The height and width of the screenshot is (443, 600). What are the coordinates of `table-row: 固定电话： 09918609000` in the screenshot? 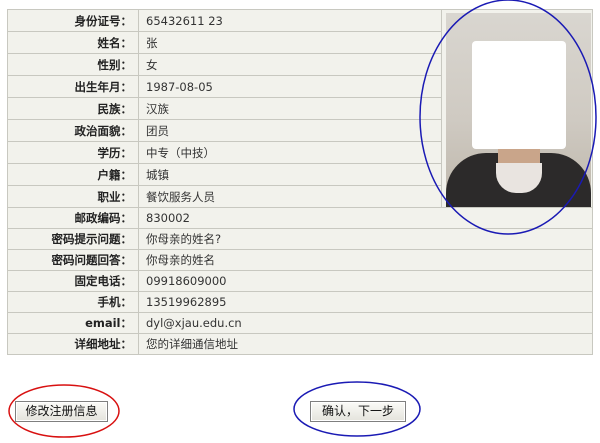 It's located at (300, 281).